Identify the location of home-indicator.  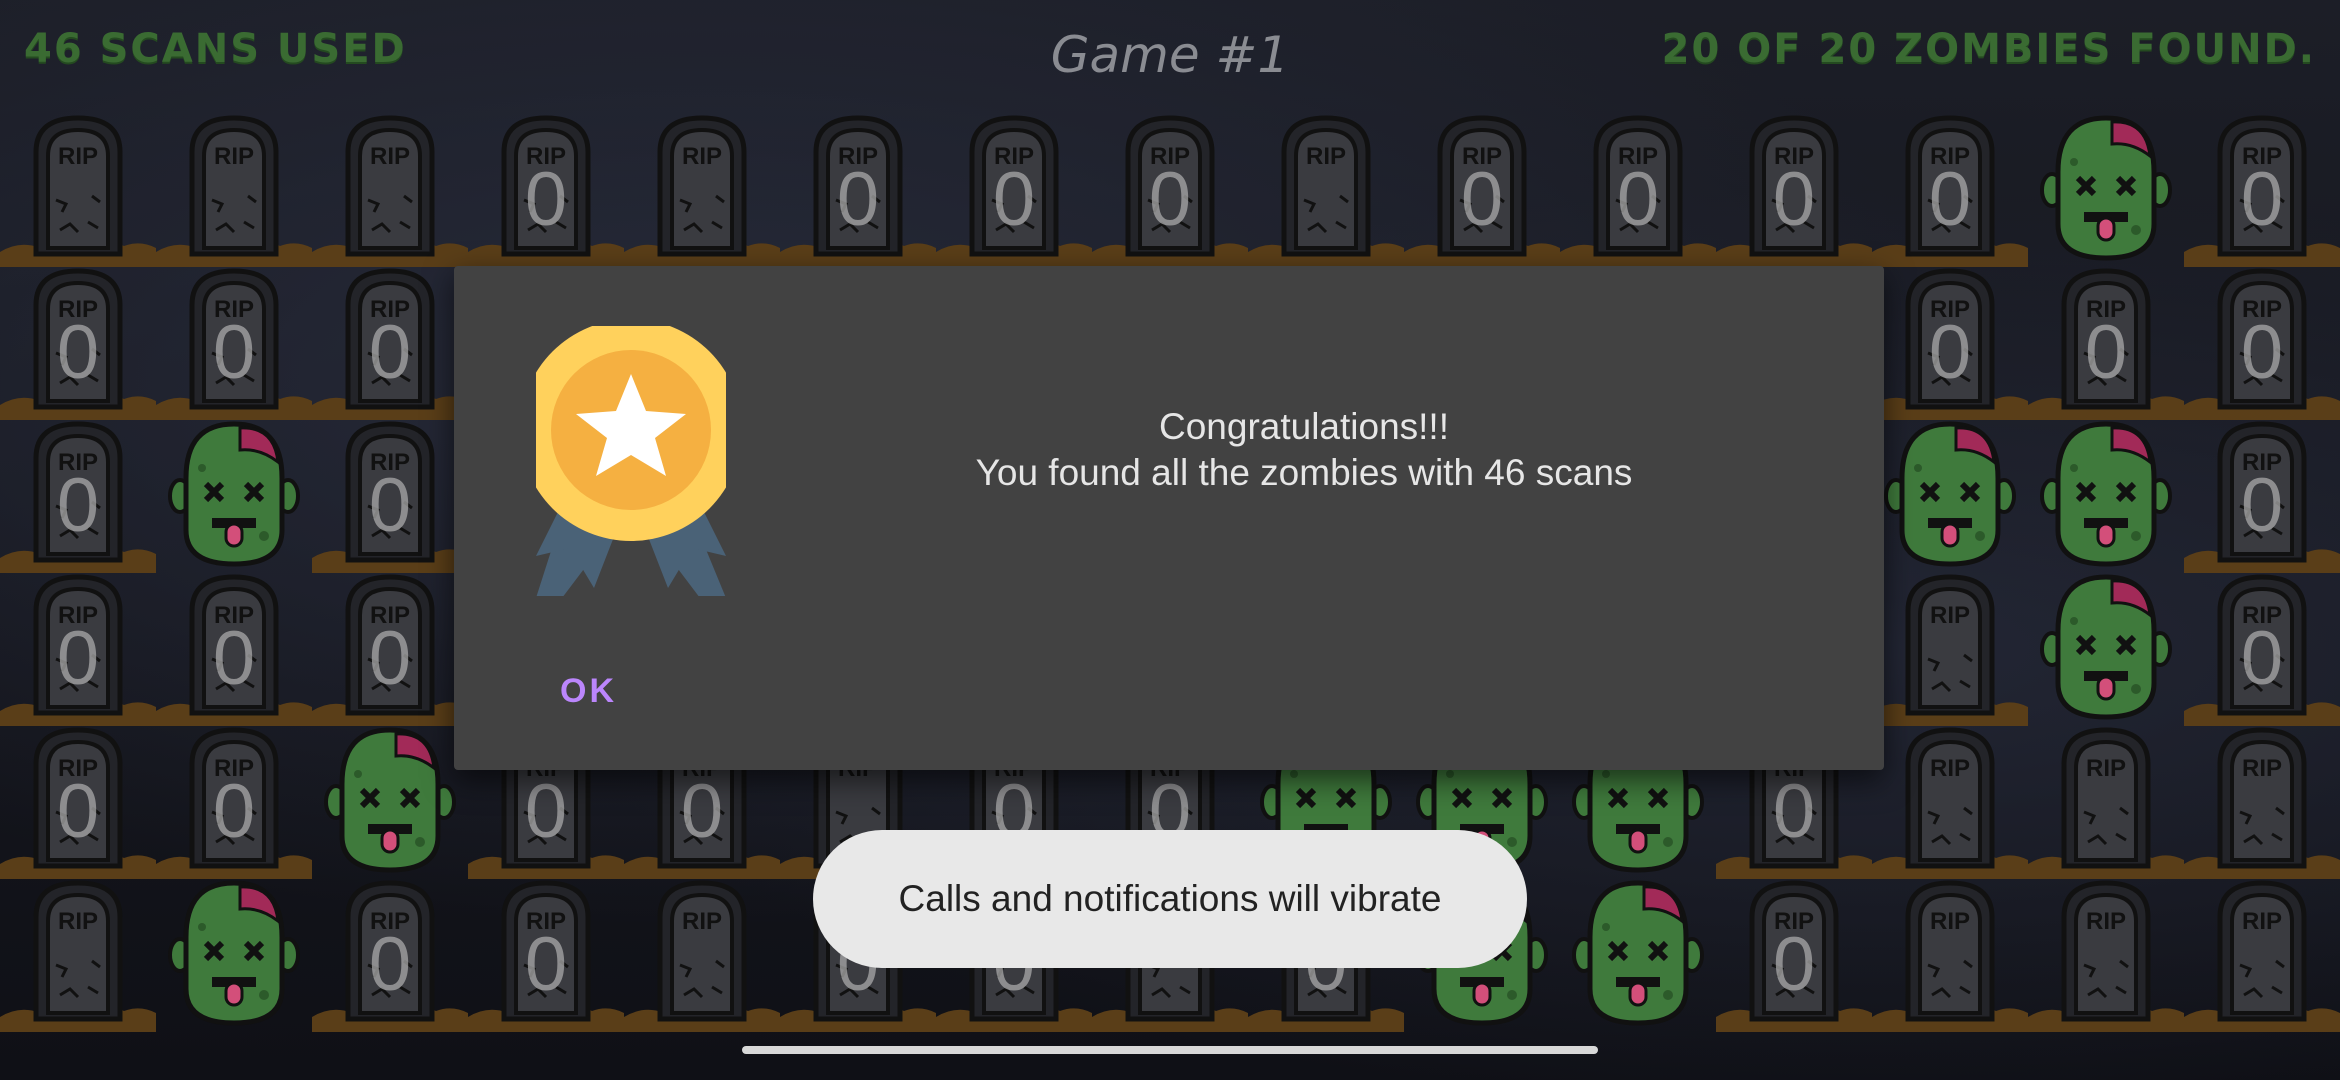
(1170, 1050).